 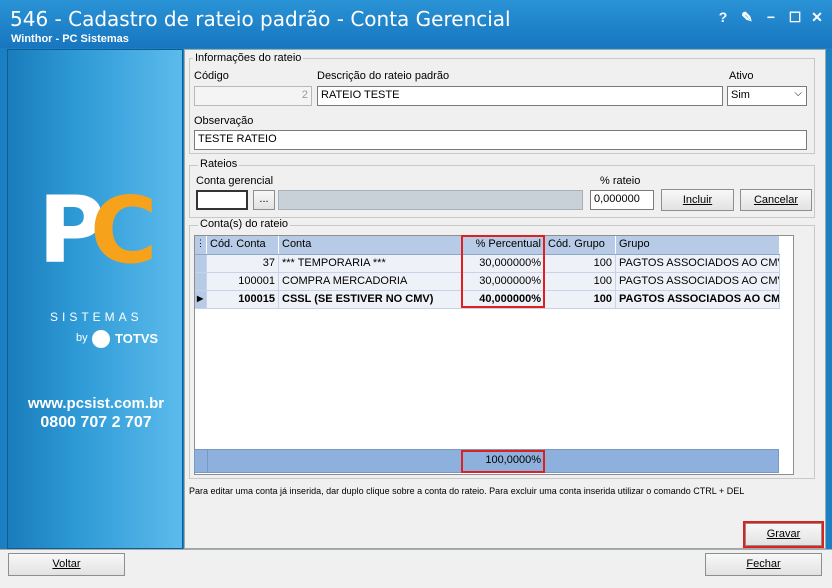 What do you see at coordinates (698, 299) in the screenshot?
I see `row-grupo: PAGTOS ASSOCIADOS AO CM` at bounding box center [698, 299].